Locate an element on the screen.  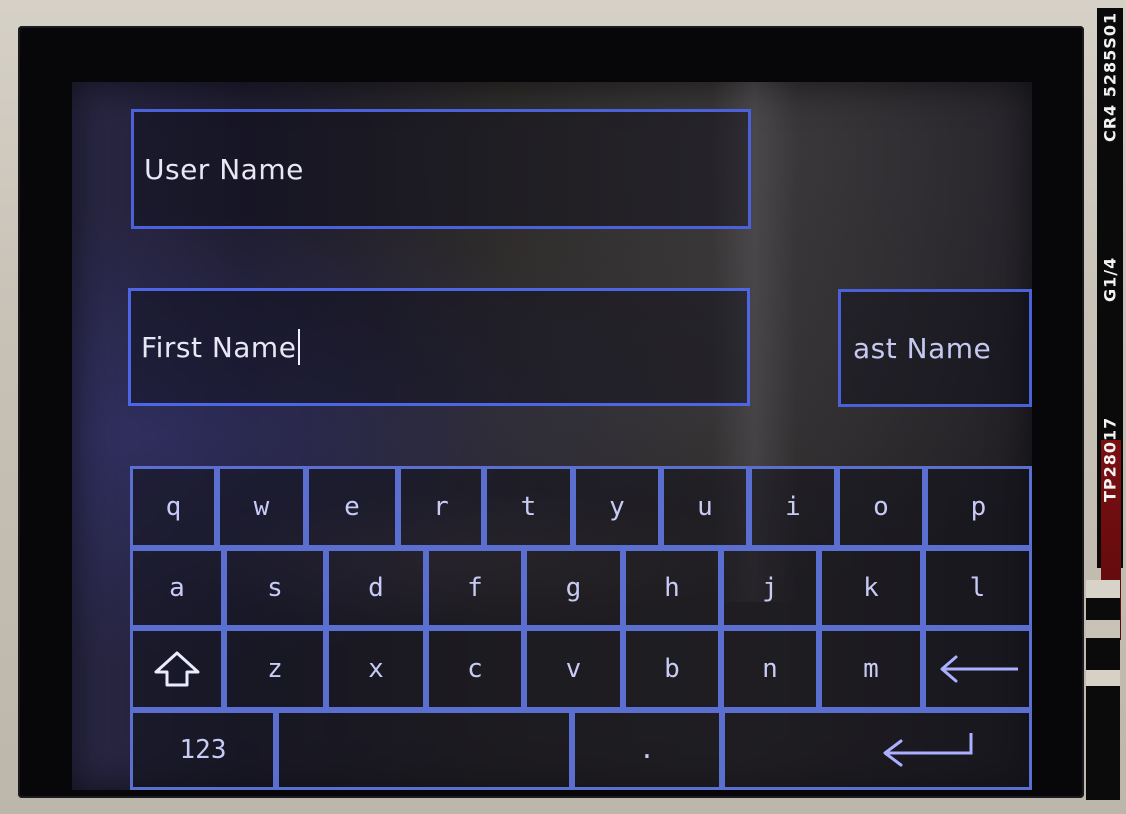
key-label: f is located at coordinates (475, 588).